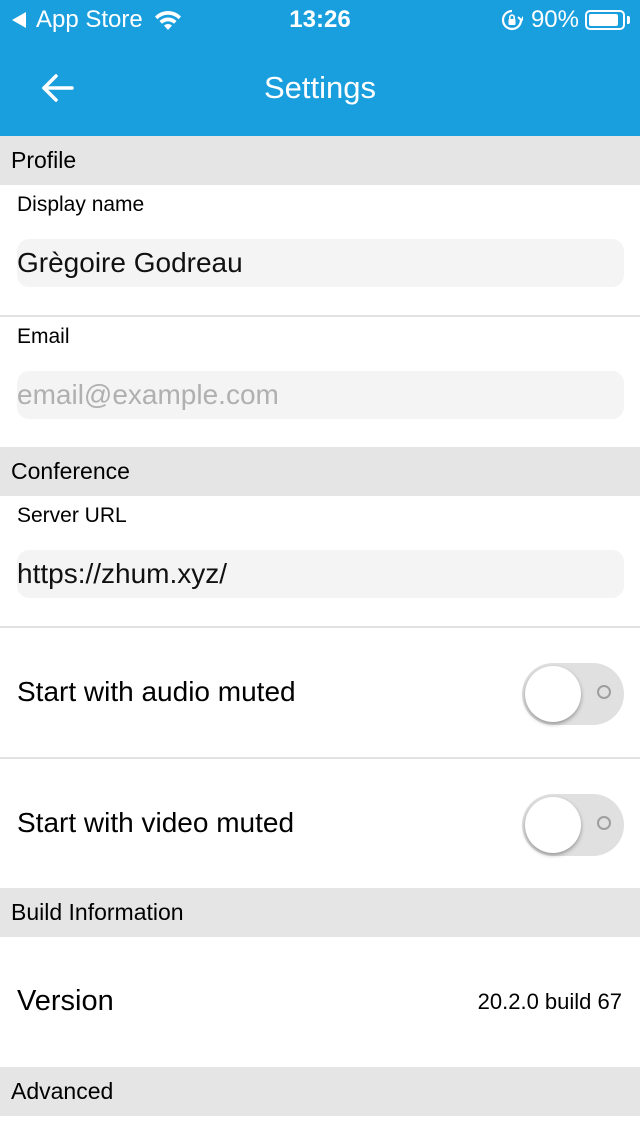 The width and height of the screenshot is (640, 1136). Describe the element at coordinates (320, 471) in the screenshot. I see `section-header-conference: Conference` at that location.